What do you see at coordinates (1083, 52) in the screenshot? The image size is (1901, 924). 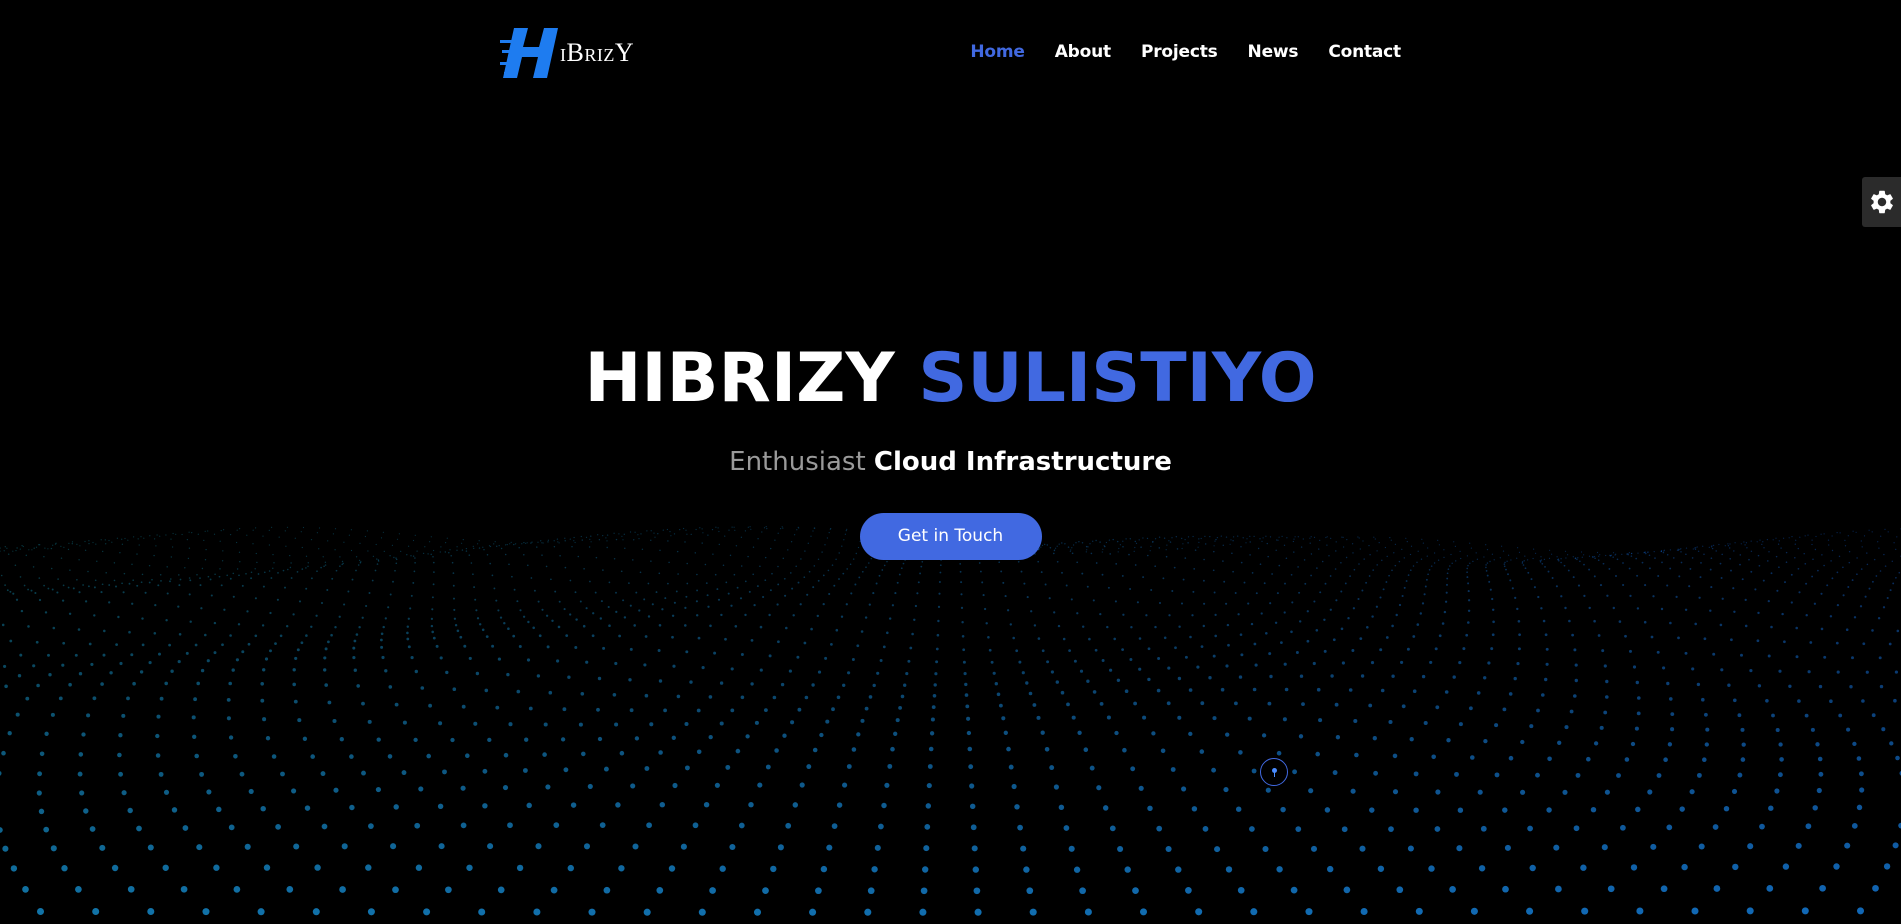 I see `nav-item-about: About` at bounding box center [1083, 52].